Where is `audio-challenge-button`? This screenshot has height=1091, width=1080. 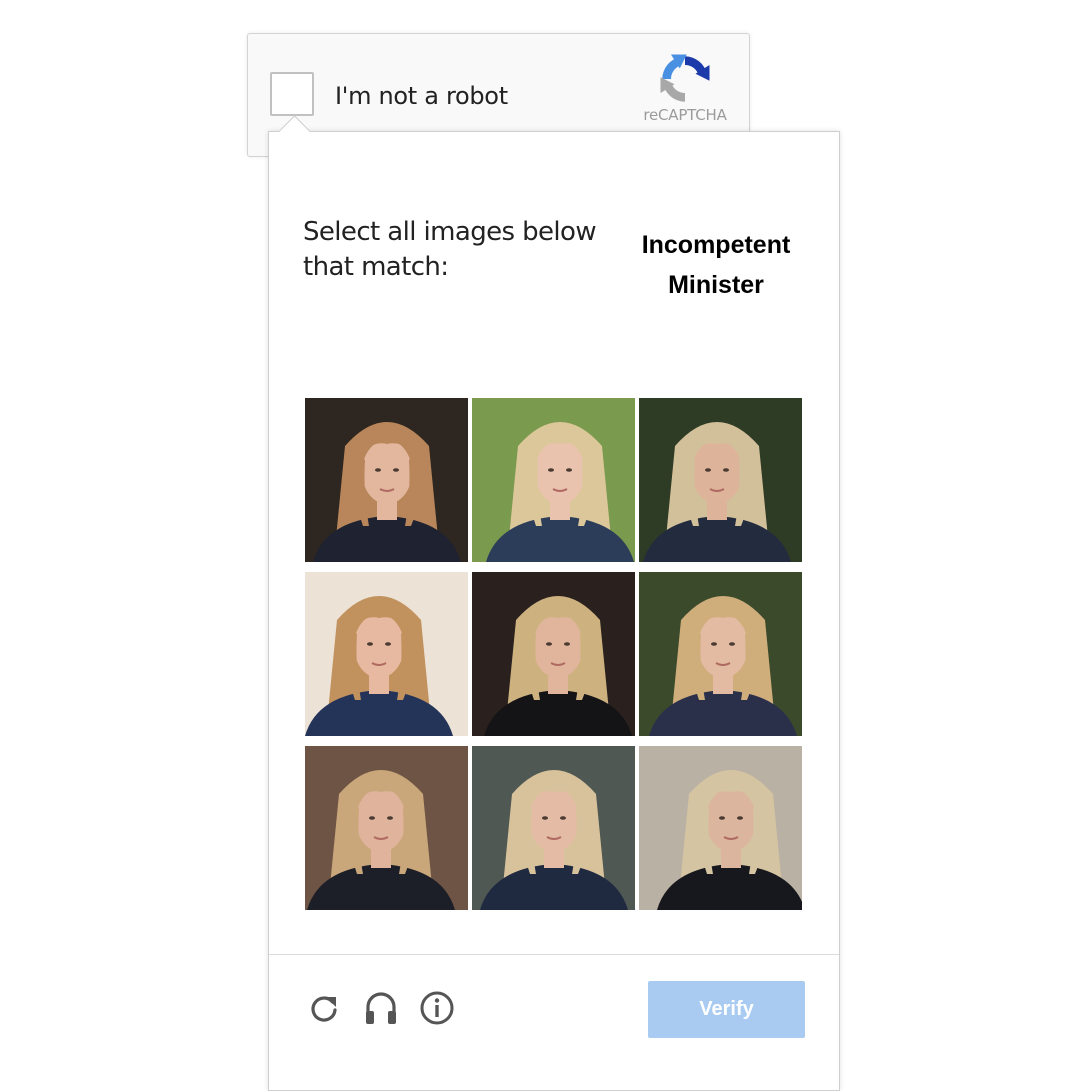 audio-challenge-button is located at coordinates (381, 1008).